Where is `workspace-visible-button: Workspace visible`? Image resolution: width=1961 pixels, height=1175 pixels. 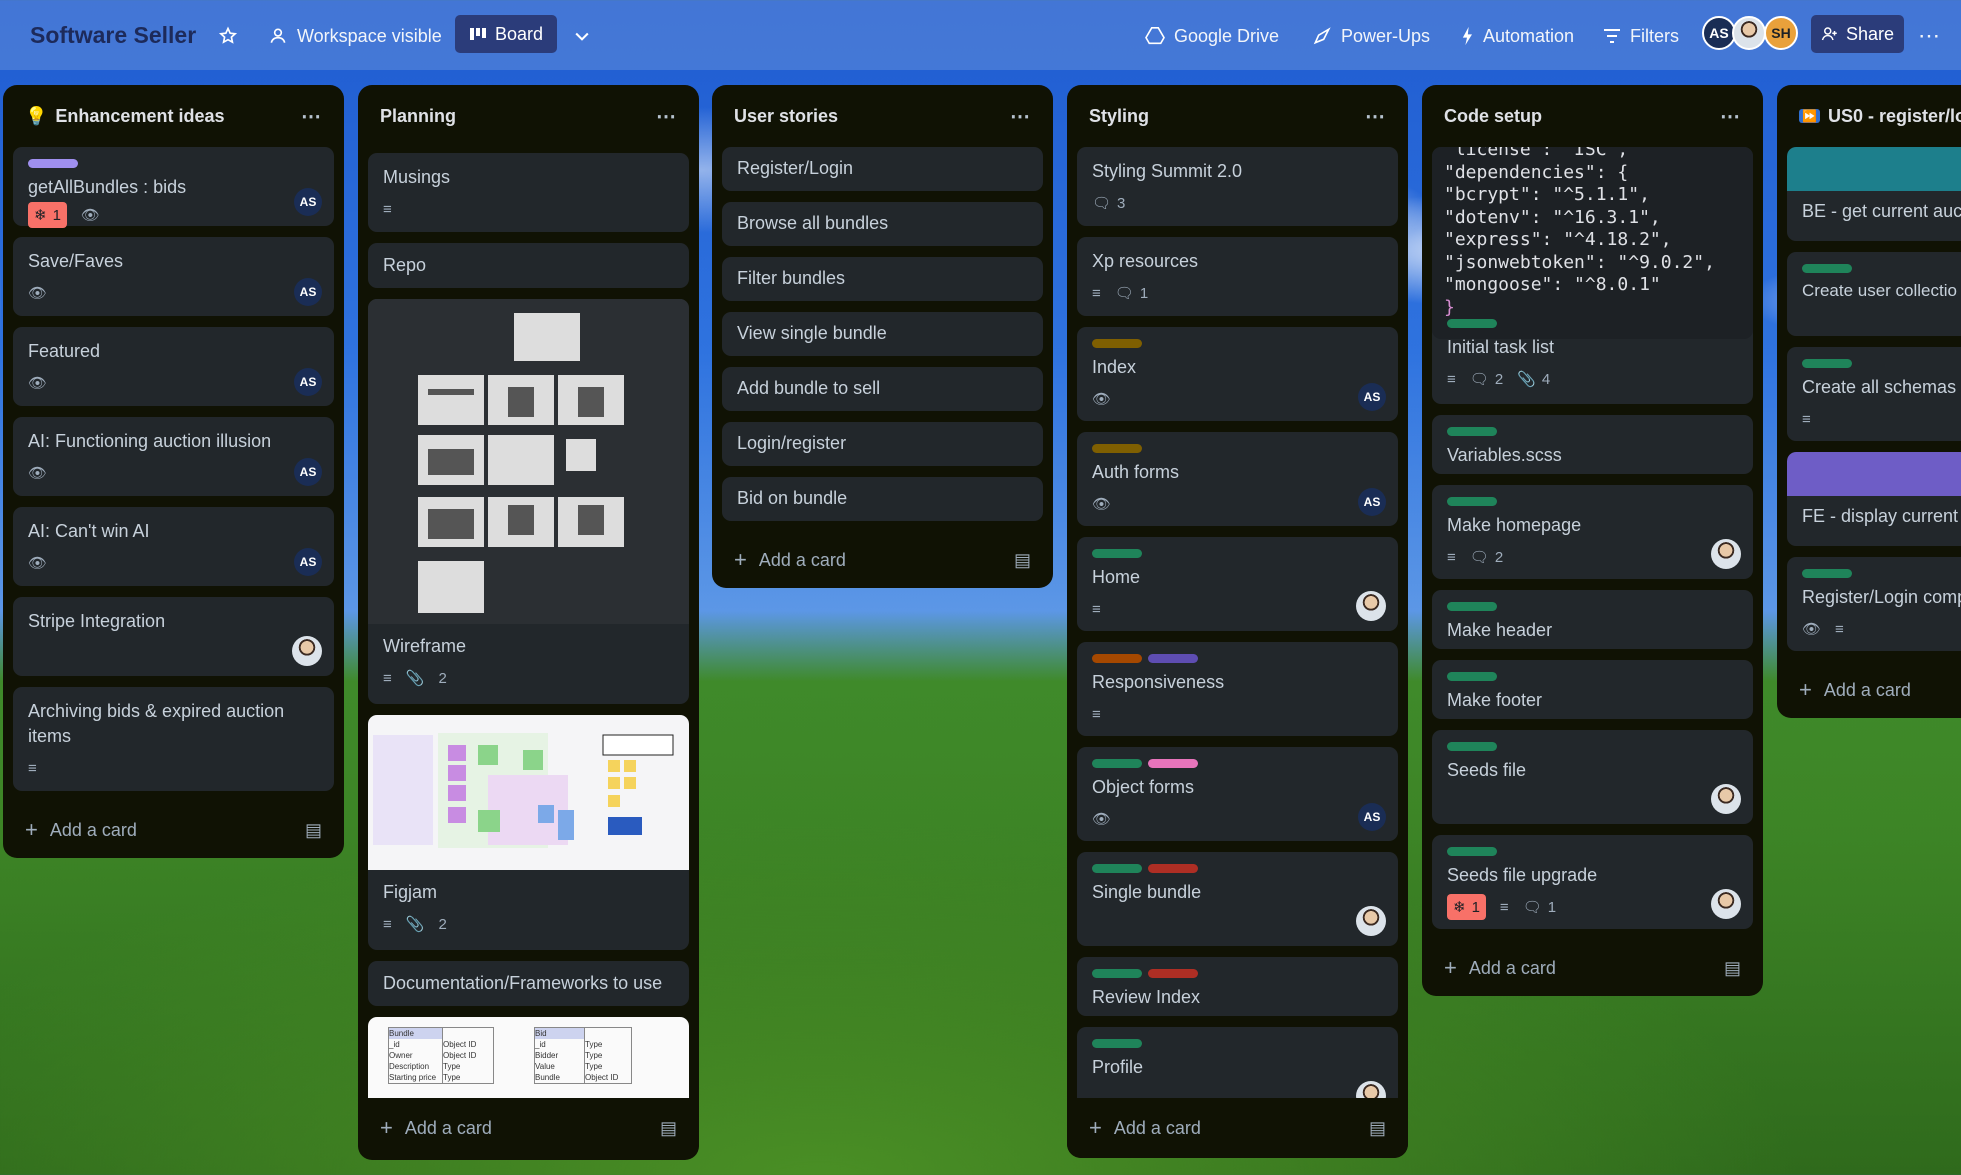
workspace-visible-button: Workspace visible is located at coordinates (355, 36).